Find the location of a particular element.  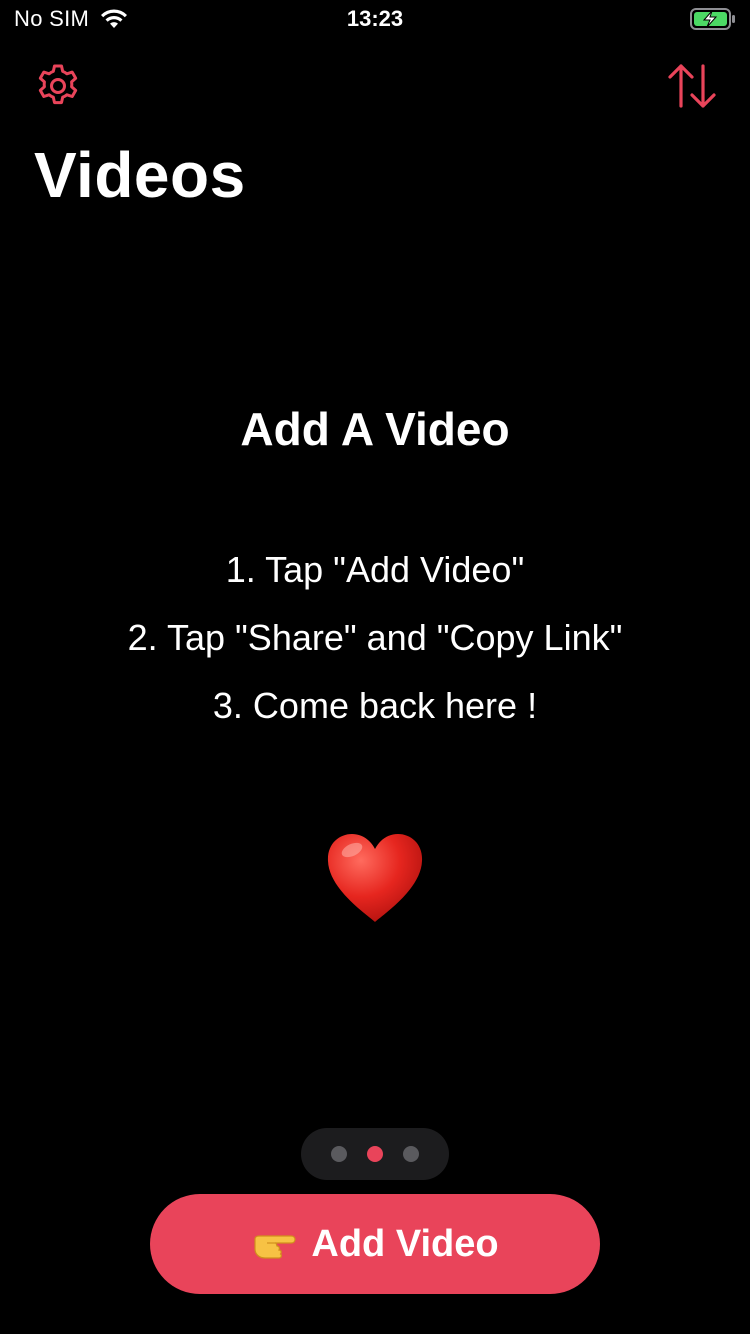

page-dot-active is located at coordinates (375, 1154).